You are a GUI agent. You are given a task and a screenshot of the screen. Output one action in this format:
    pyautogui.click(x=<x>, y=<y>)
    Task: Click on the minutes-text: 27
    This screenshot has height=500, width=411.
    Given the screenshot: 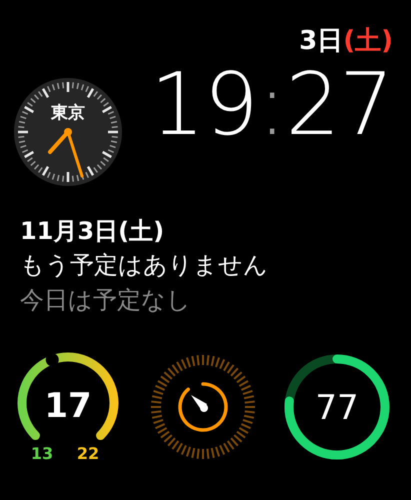 What is the action you would take?
    pyautogui.click(x=339, y=105)
    